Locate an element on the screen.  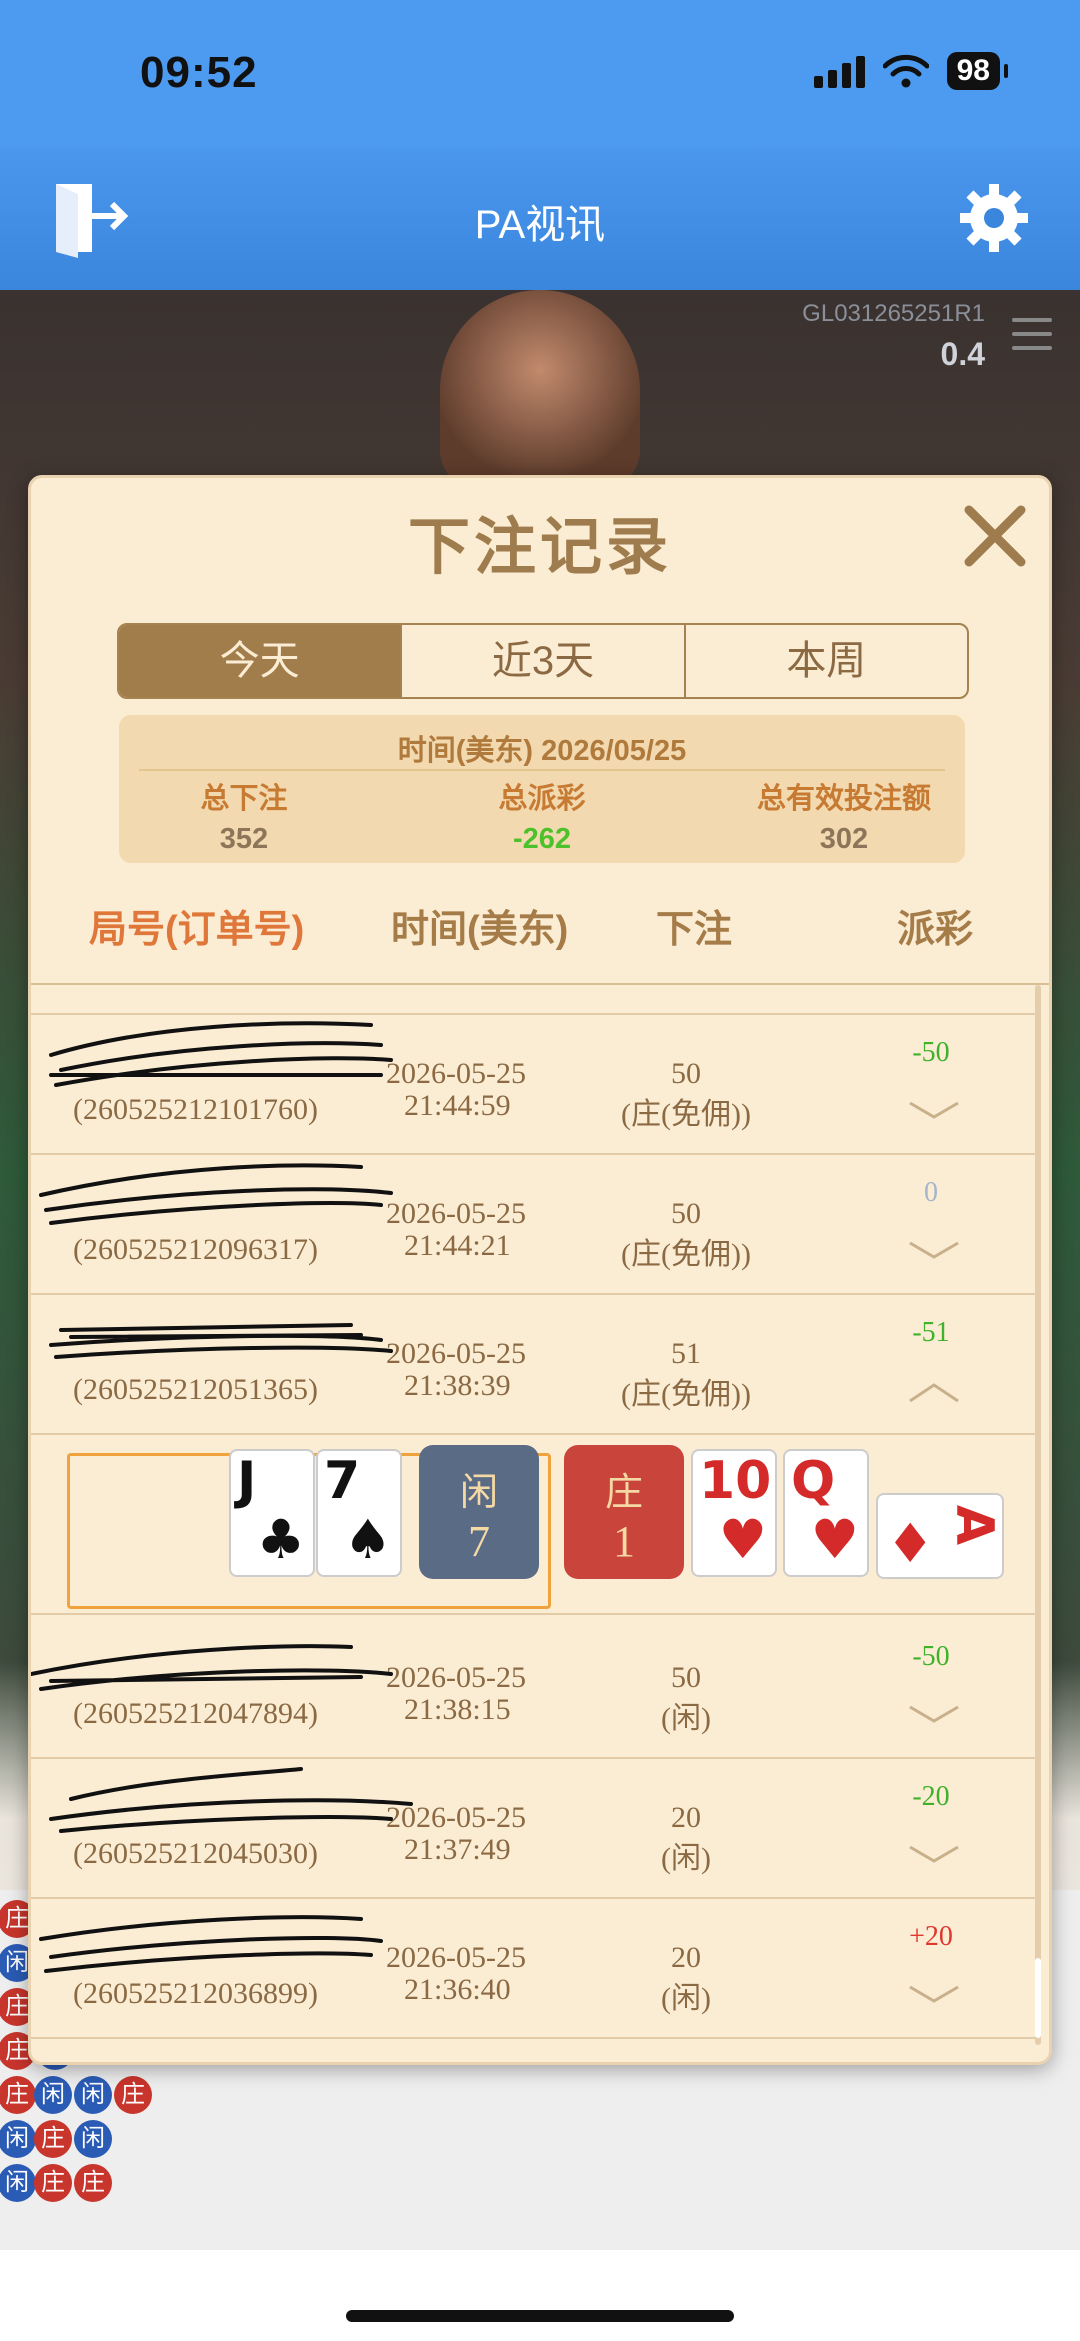
home-indicator is located at coordinates (540, 2316).